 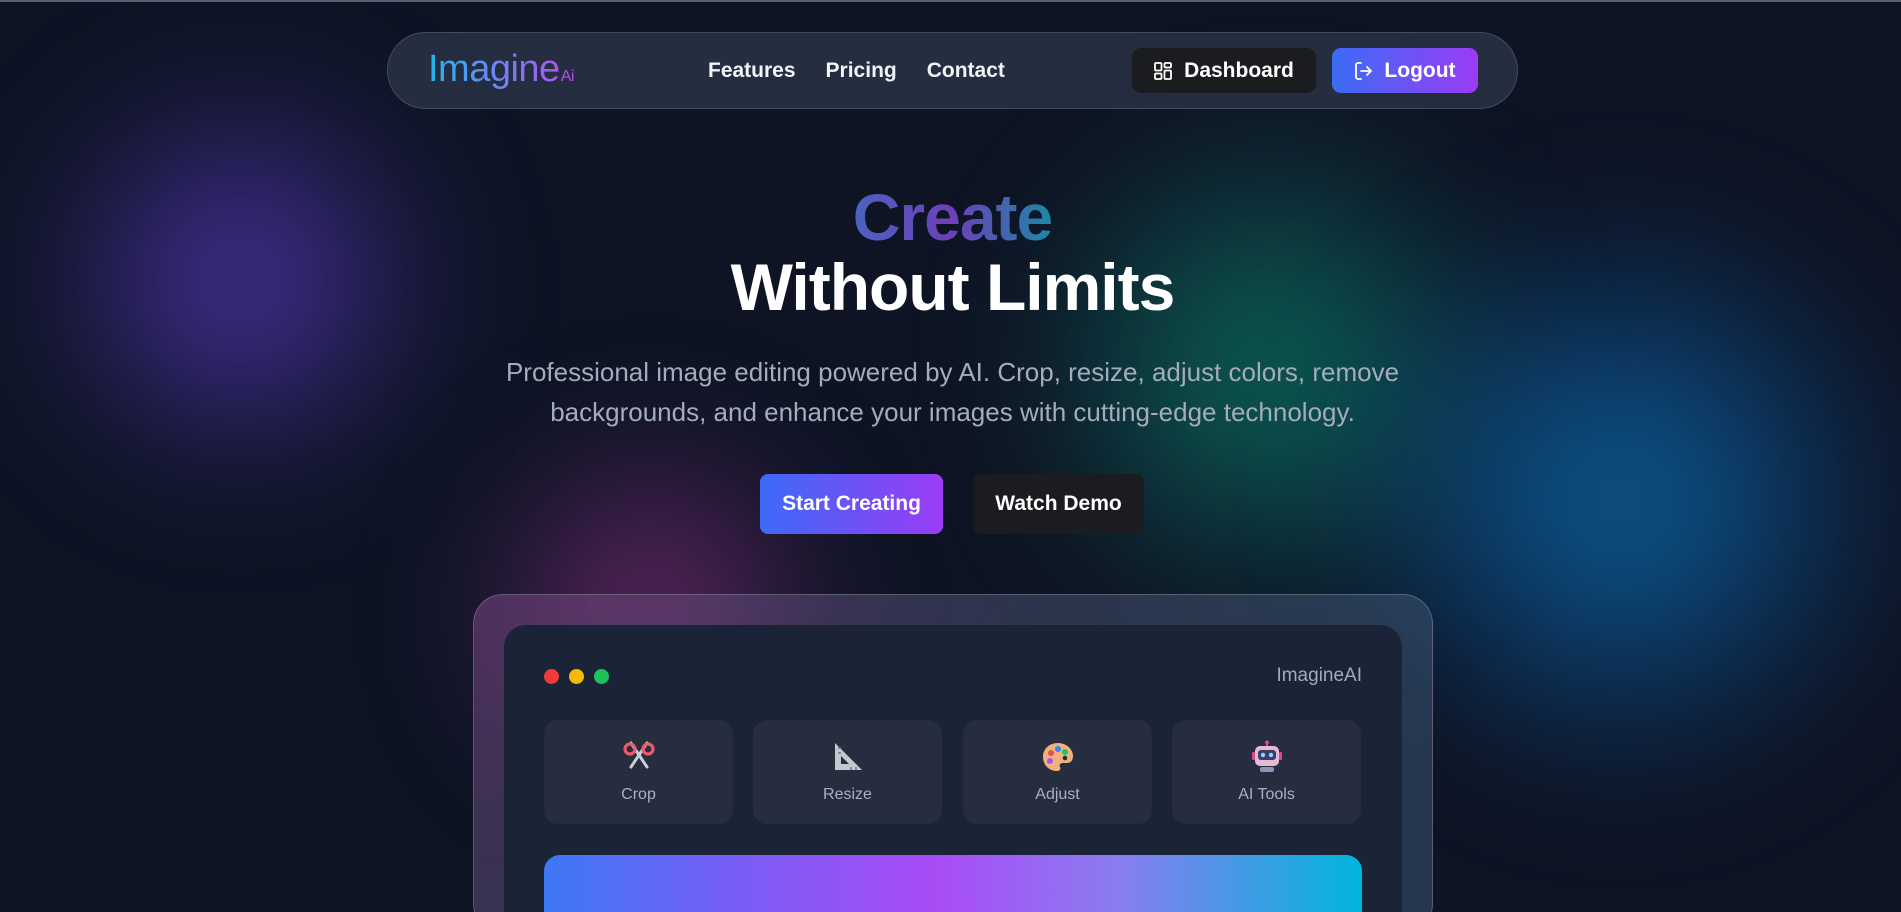 I want to click on hero-title-main: Without Limits, so click(x=953, y=287).